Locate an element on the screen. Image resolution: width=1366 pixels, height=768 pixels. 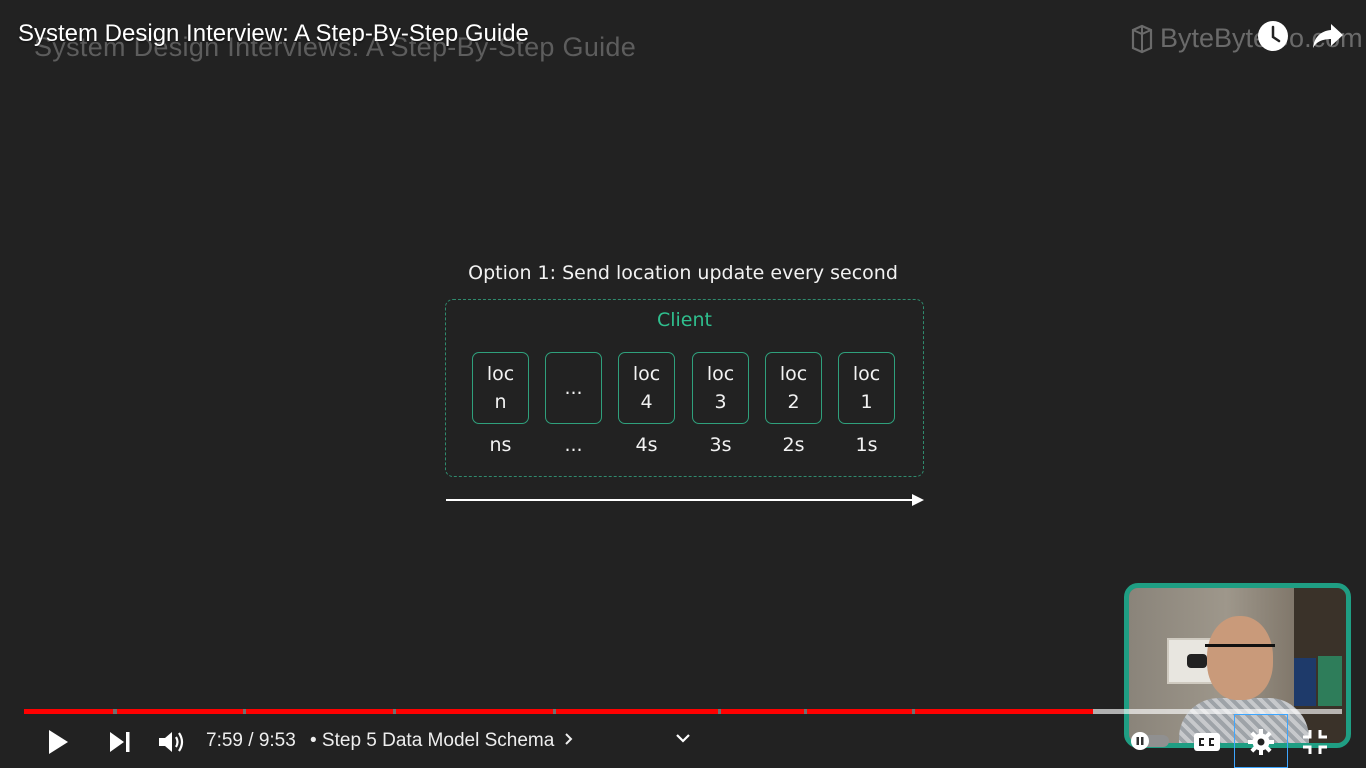
autoplay-toggle is located at coordinates (1150, 741).